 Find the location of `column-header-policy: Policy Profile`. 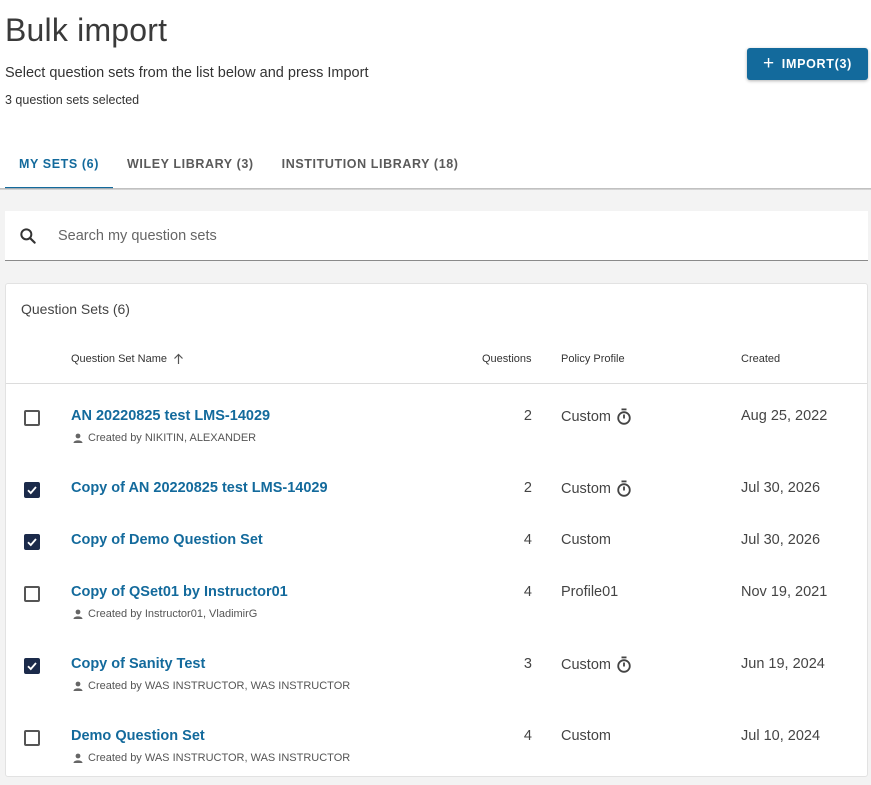

column-header-policy: Policy Profile is located at coordinates (593, 359).